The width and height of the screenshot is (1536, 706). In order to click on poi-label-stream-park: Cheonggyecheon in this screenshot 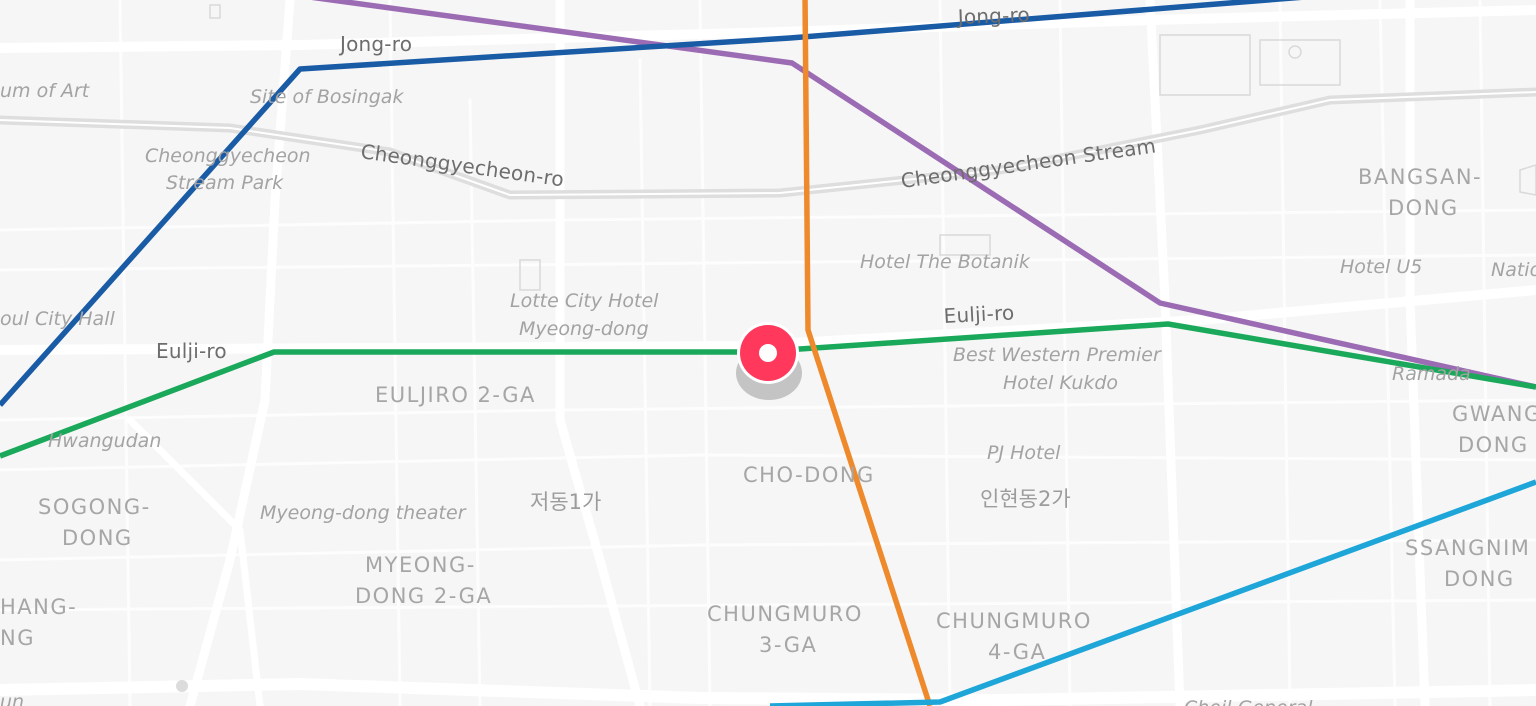, I will do `click(228, 156)`.